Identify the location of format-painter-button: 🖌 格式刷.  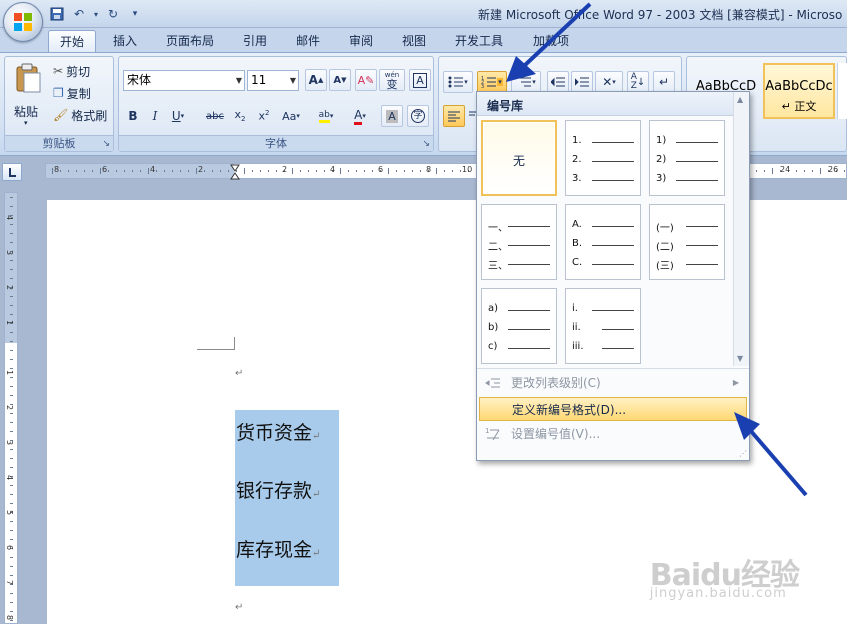
(80, 115).